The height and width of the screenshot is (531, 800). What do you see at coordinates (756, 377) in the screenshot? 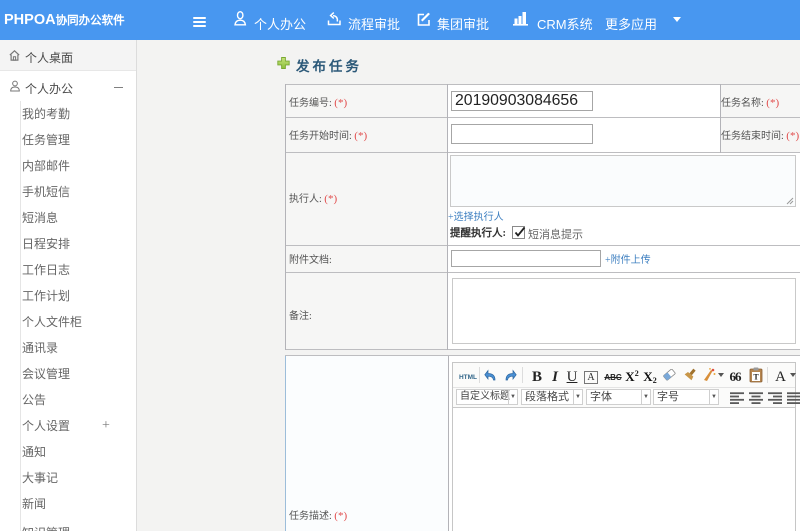
I see `svg-text: T` at bounding box center [756, 377].